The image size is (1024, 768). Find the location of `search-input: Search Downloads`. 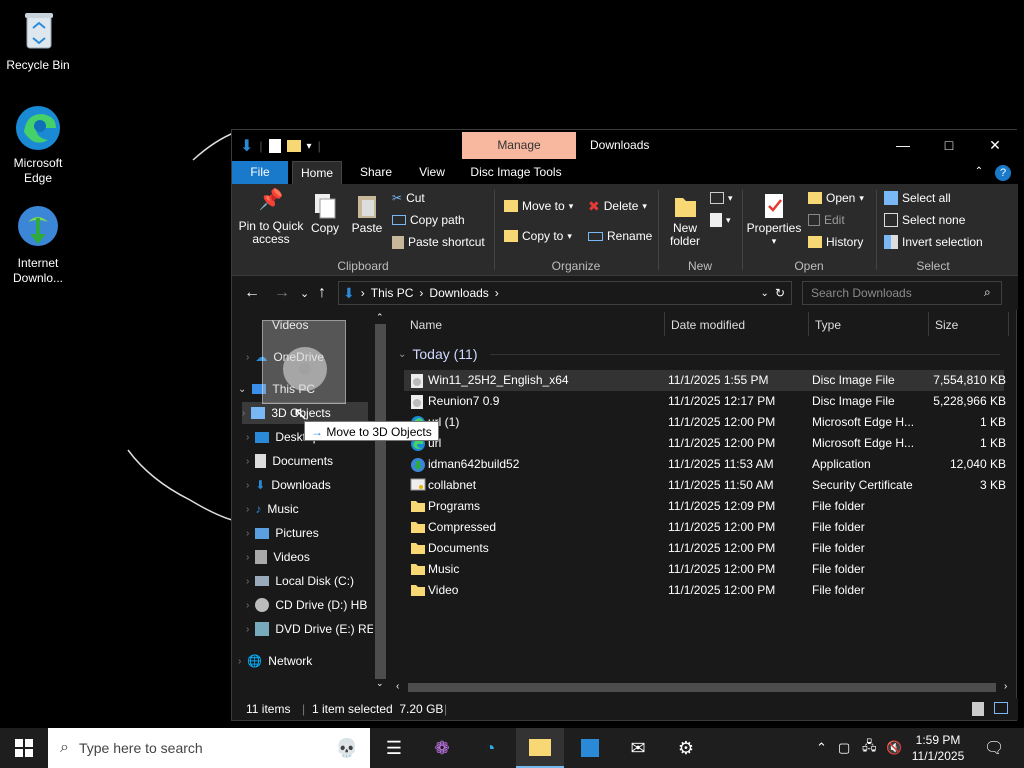

search-input: Search Downloads is located at coordinates (902, 293).